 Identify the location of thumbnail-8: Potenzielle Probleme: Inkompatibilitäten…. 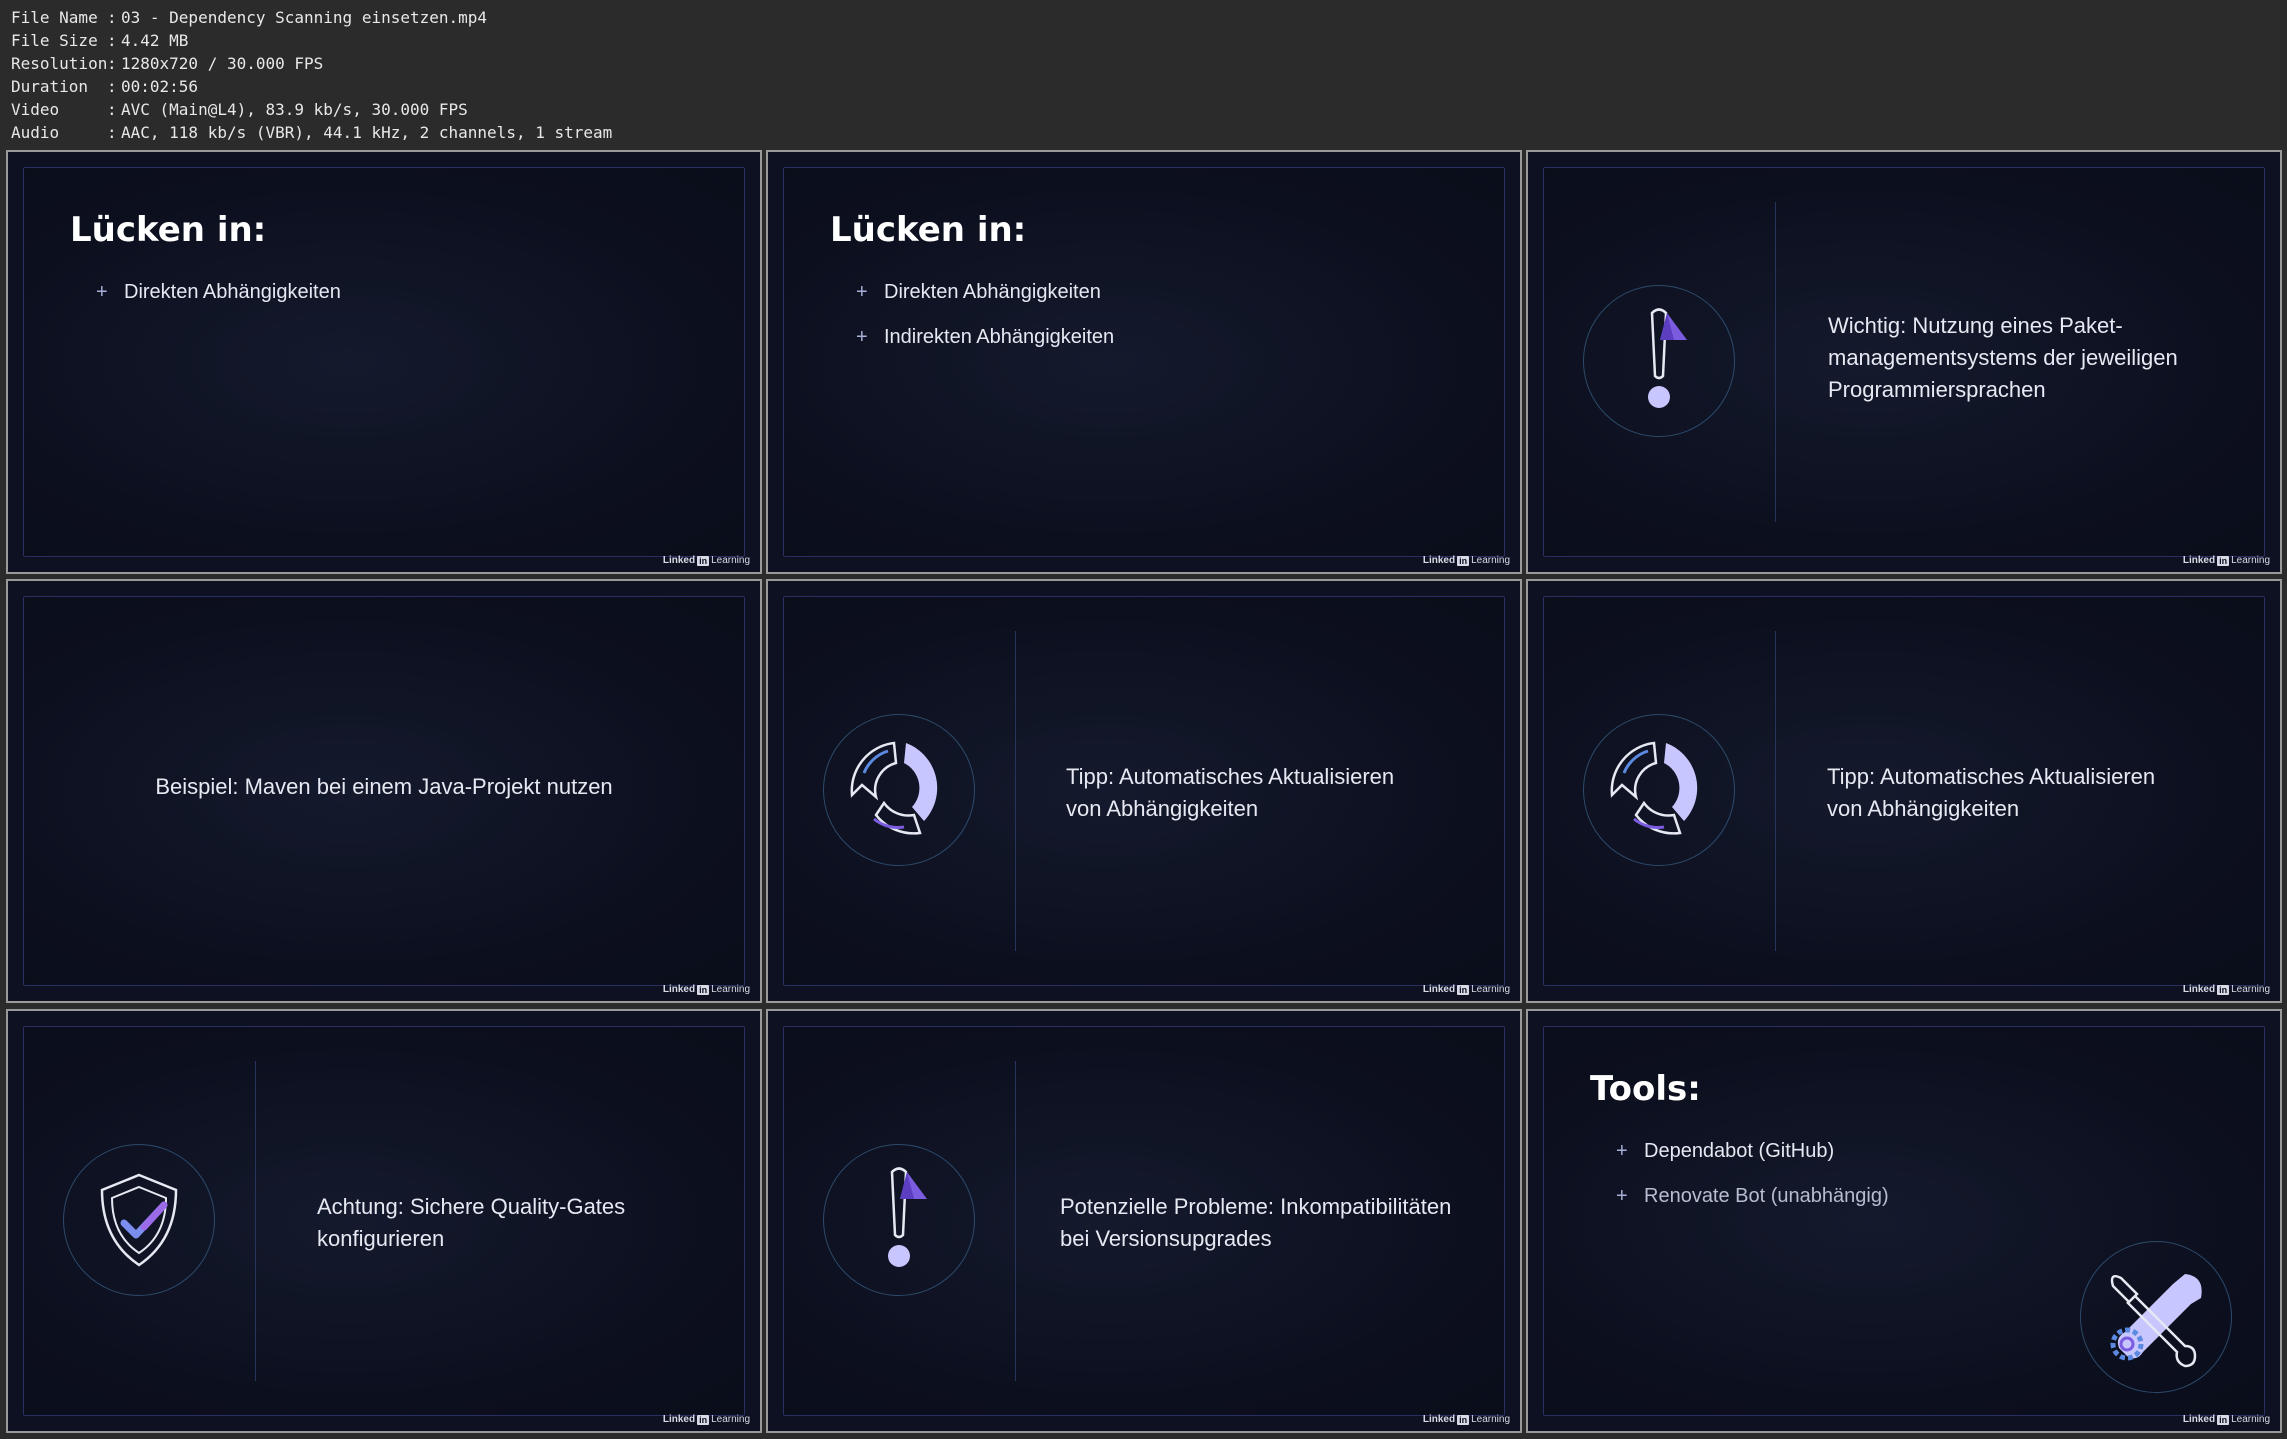
(1144, 1221).